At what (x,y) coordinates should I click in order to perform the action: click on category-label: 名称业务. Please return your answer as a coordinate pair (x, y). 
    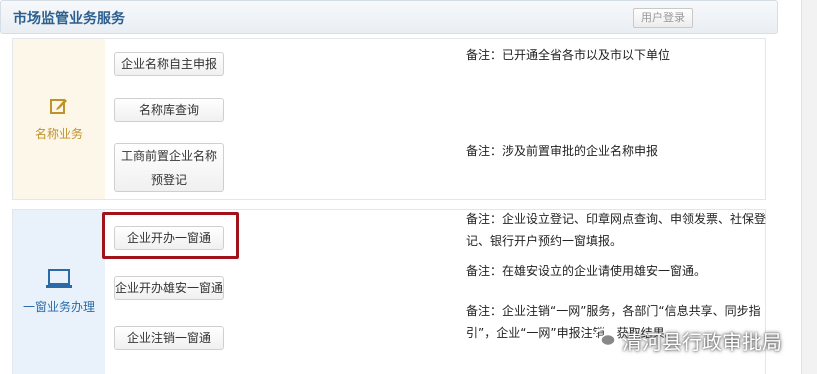
    Looking at the image, I should click on (58, 134).